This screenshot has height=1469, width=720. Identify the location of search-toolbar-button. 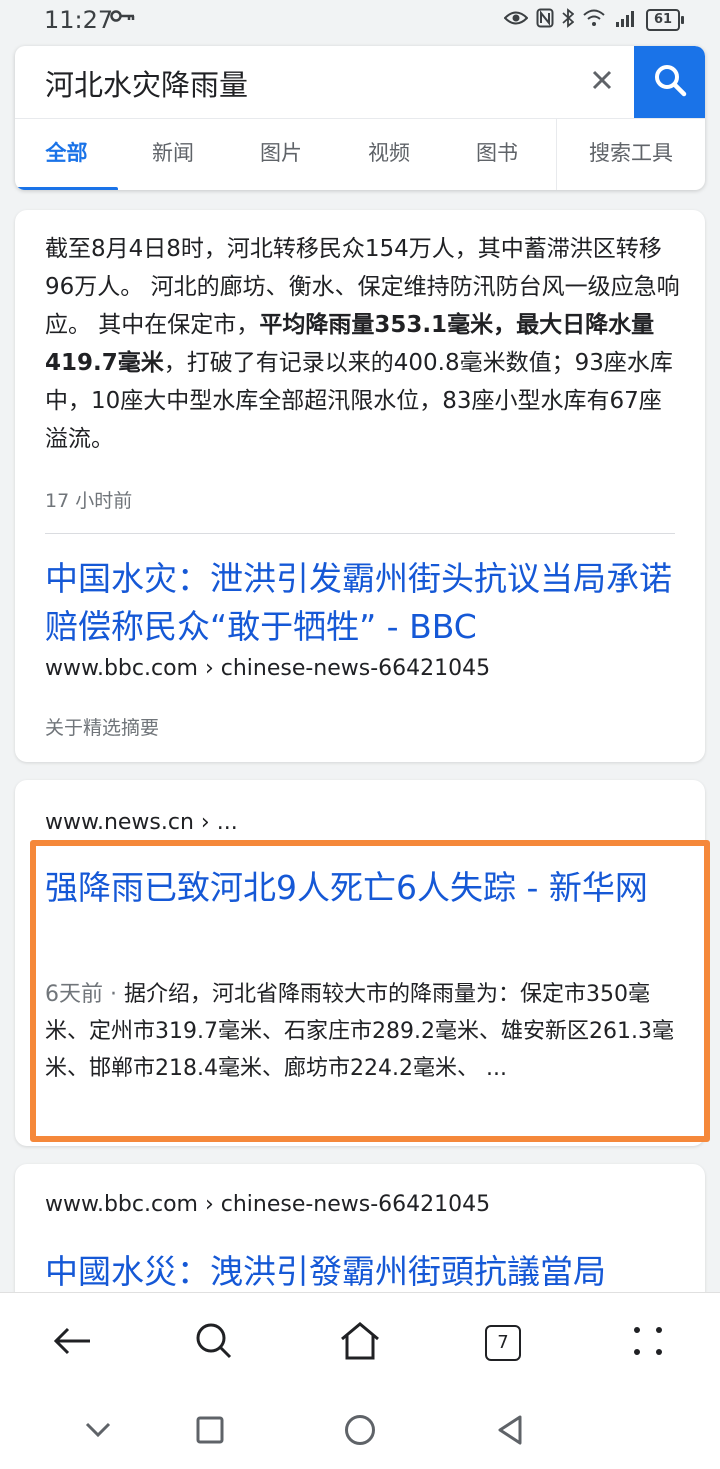
(214, 1343).